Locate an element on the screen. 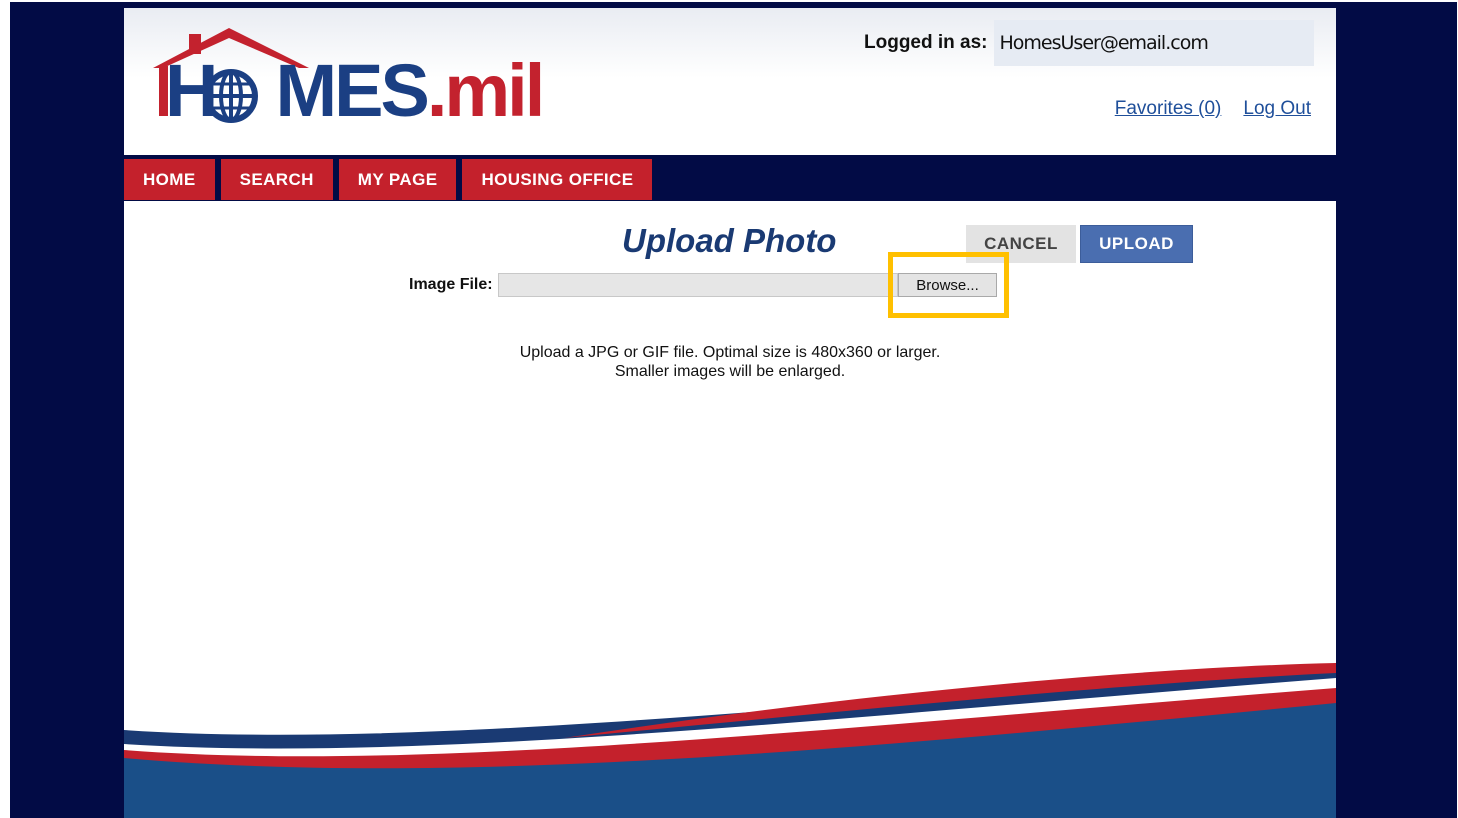  nav-home: HOME is located at coordinates (169, 179).